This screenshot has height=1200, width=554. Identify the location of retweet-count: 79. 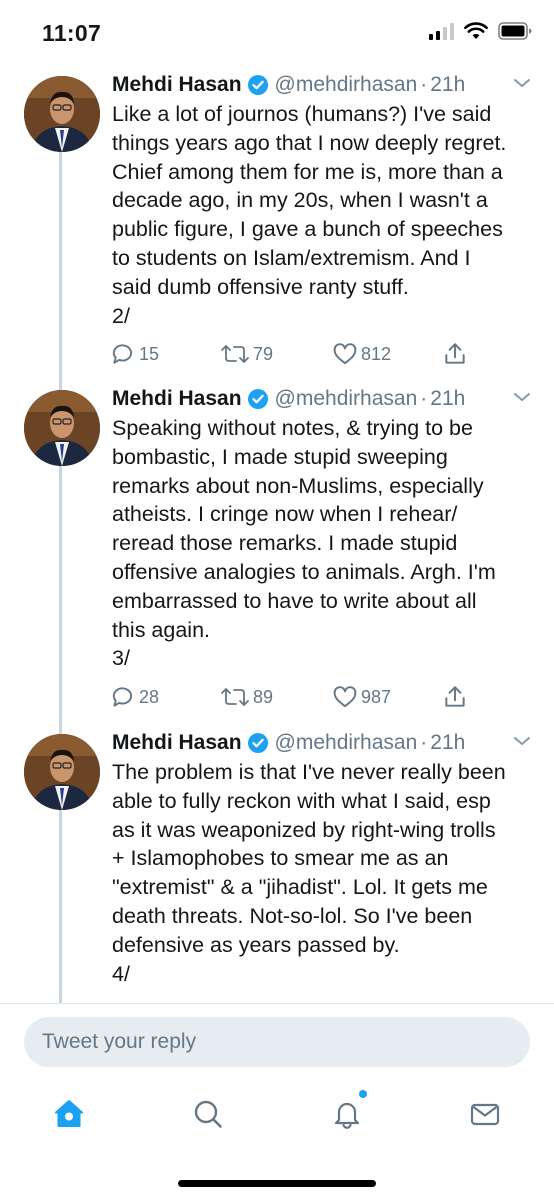
(263, 353).